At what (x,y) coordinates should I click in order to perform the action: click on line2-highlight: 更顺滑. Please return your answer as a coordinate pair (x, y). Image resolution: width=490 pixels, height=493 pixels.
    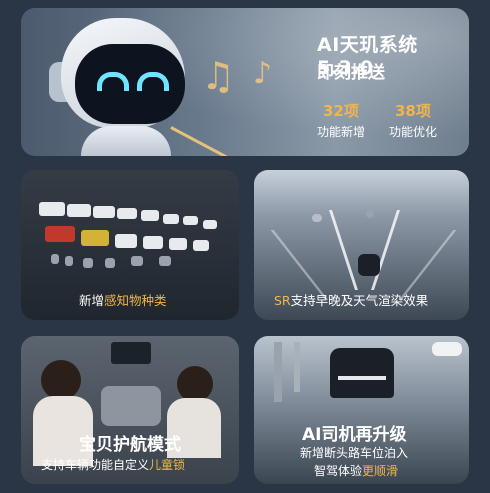
    Looking at the image, I should click on (380, 471).